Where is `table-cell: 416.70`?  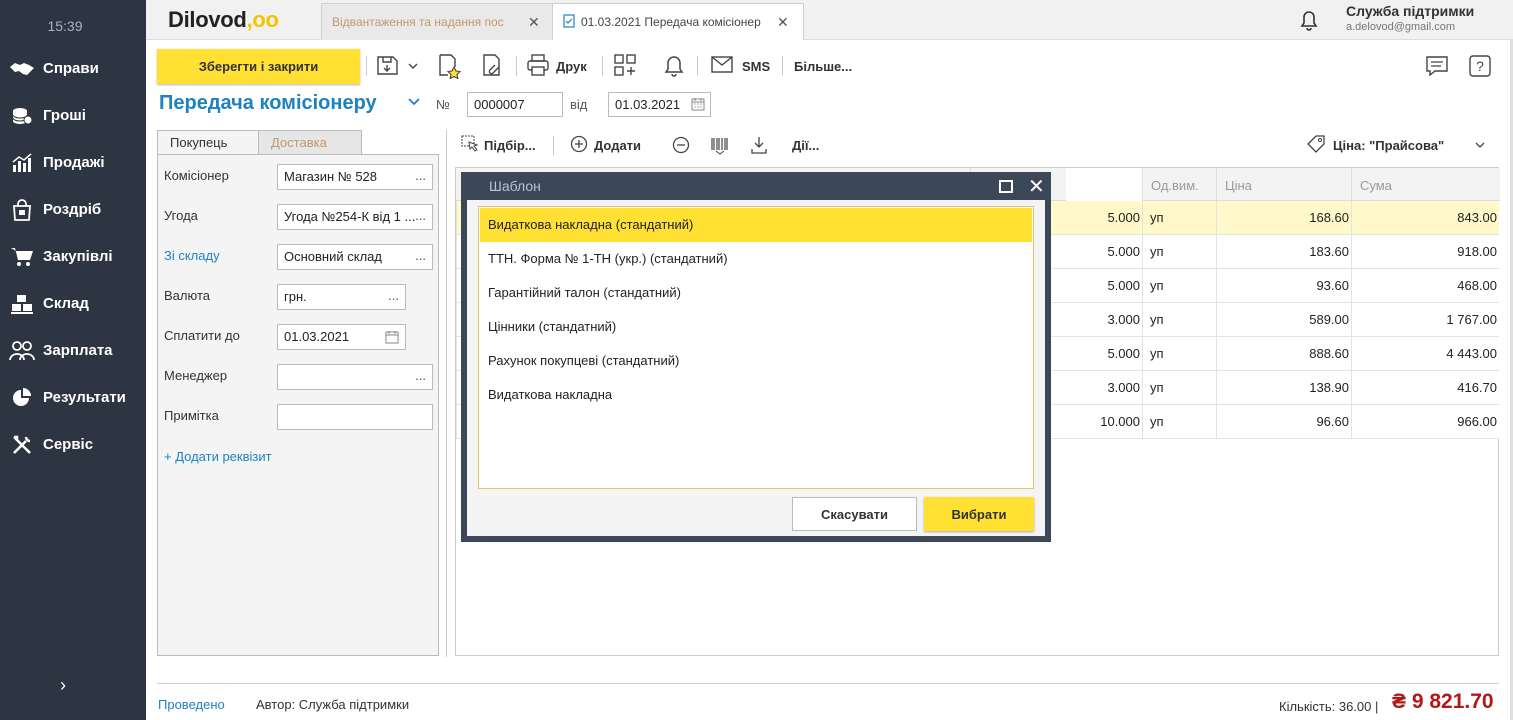
table-cell: 416.70 is located at coordinates (1425, 388).